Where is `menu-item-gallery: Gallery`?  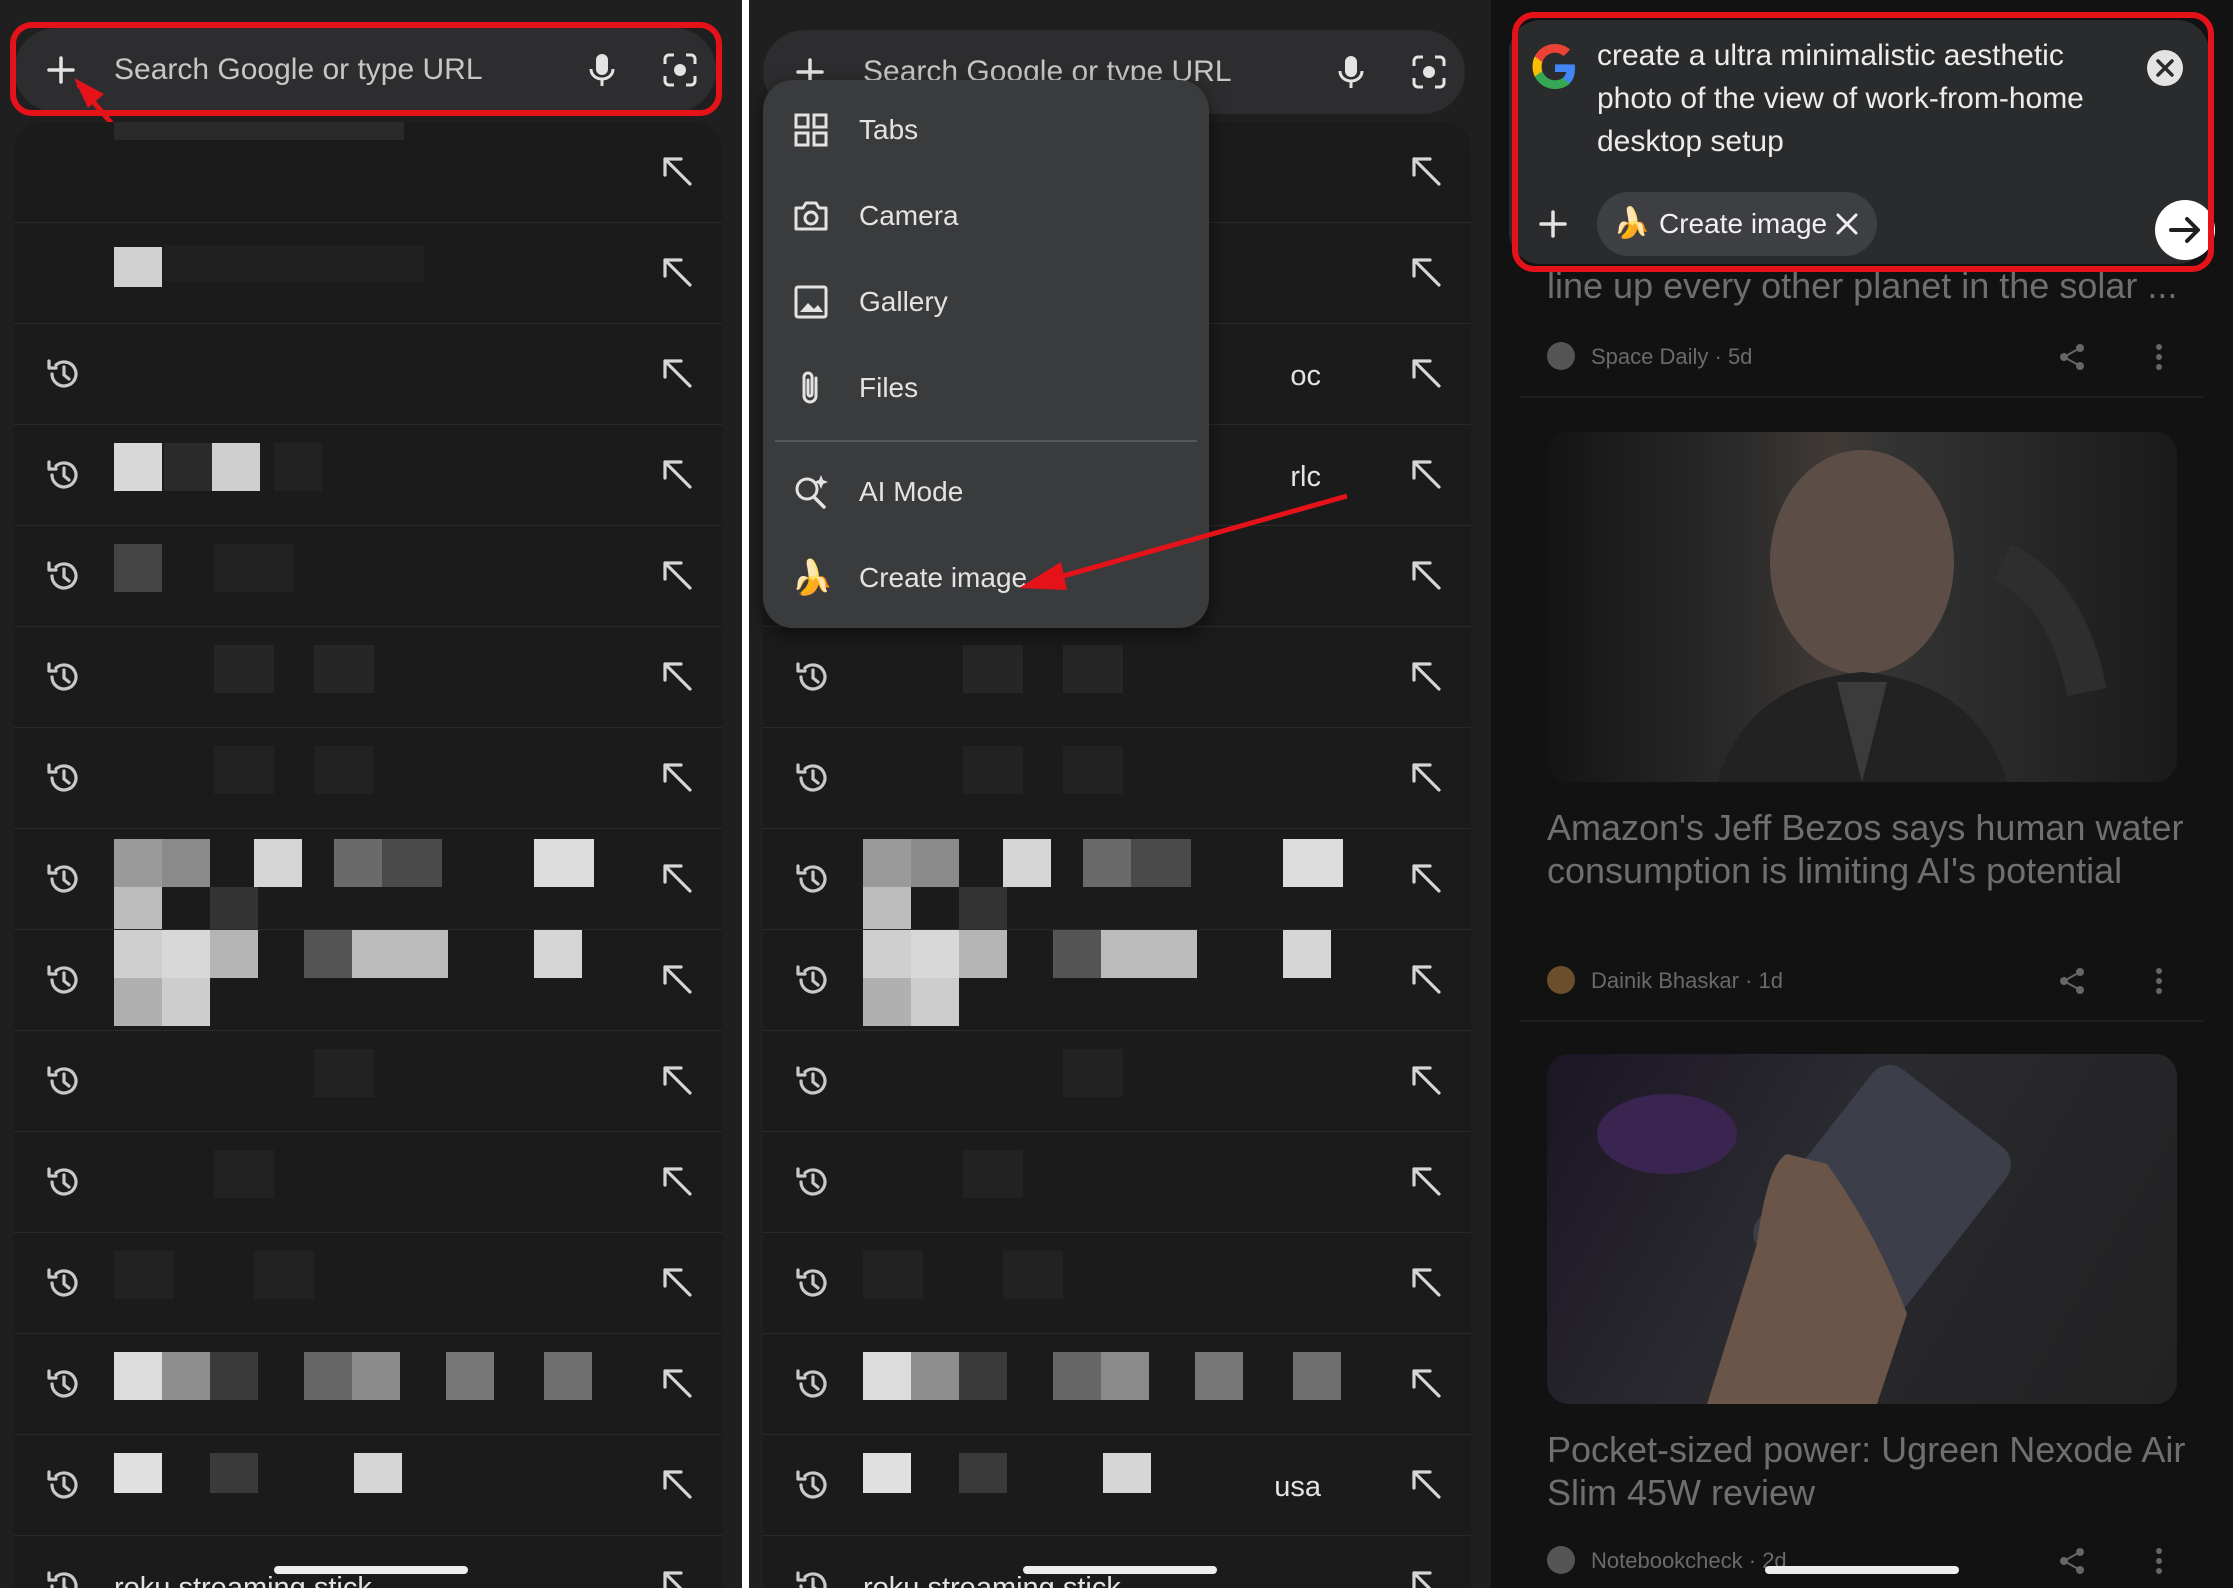 menu-item-gallery: Gallery is located at coordinates (986, 302).